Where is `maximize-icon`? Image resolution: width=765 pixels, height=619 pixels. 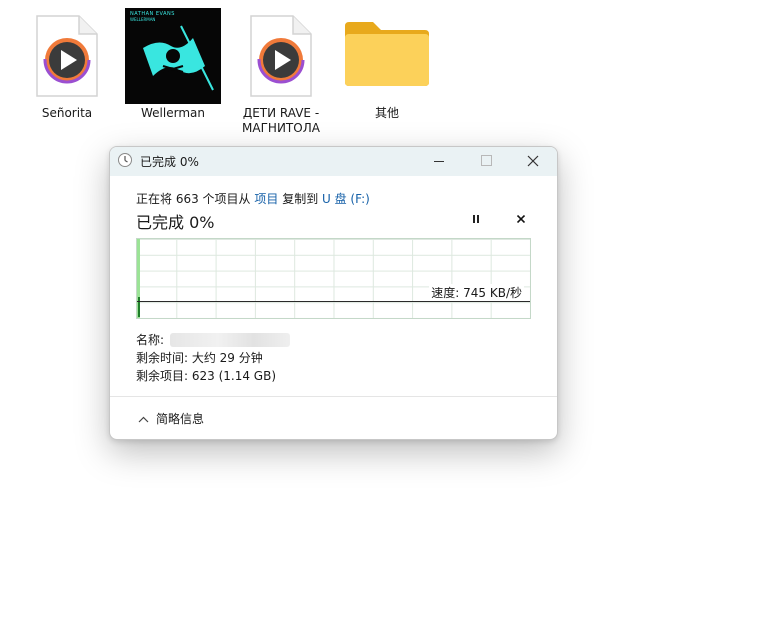 maximize-icon is located at coordinates (486, 160).